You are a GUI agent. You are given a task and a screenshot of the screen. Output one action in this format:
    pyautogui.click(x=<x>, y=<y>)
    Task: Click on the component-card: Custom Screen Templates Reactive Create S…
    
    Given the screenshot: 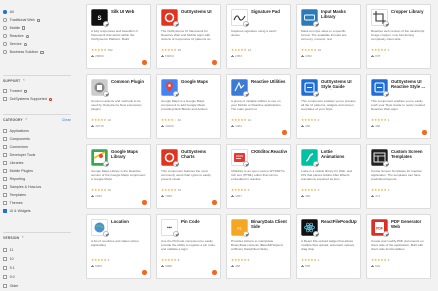 What is the action you would take?
    pyautogui.click(x=398, y=176)
    